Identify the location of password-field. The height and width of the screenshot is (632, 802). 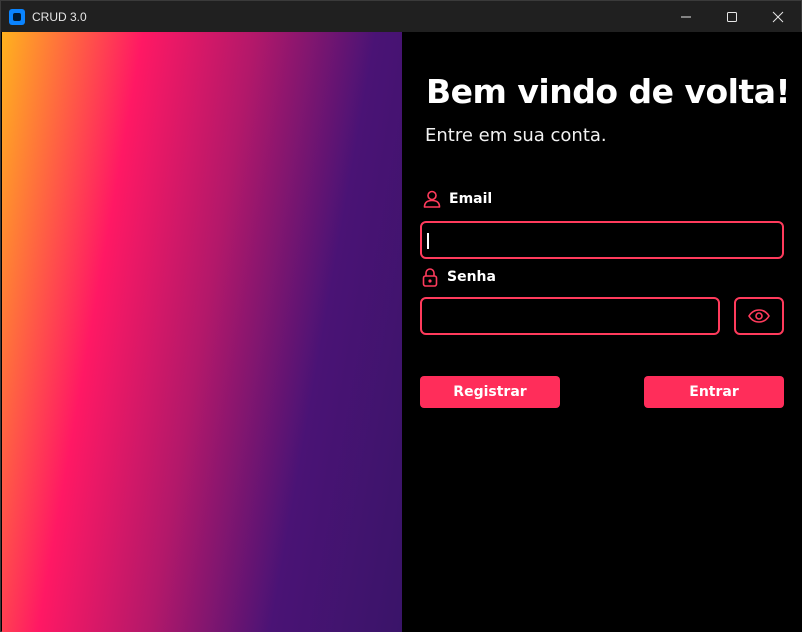
(570, 316).